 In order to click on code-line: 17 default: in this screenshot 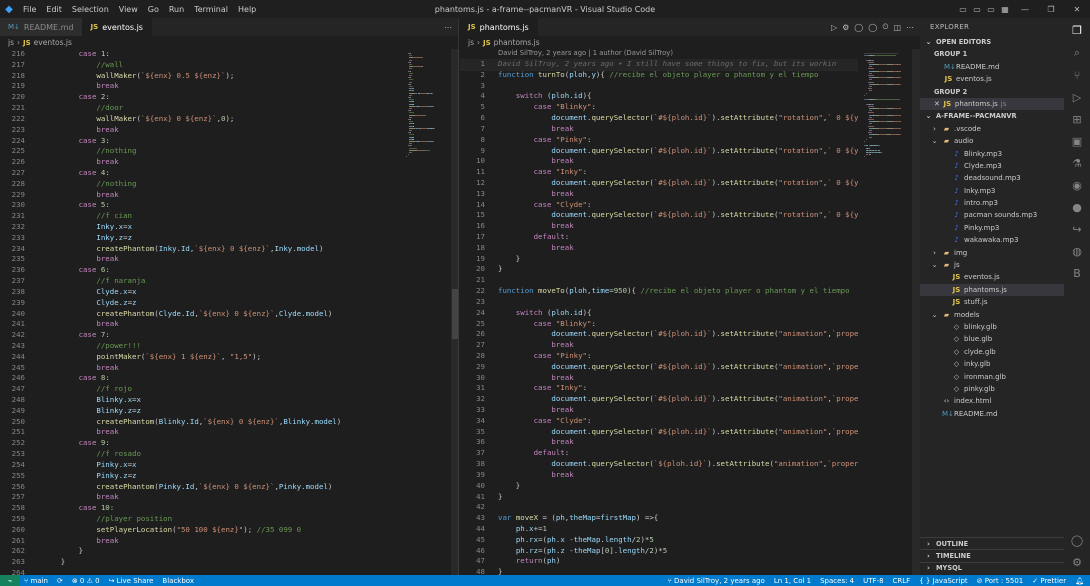, I will do `click(659, 237)`.